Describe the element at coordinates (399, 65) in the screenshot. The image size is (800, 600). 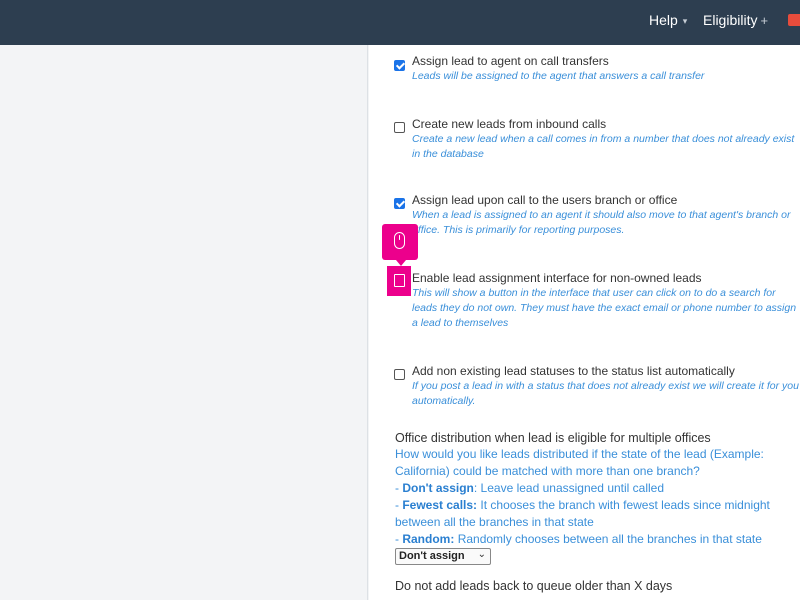
I see `checkbox-call-transfers` at that location.